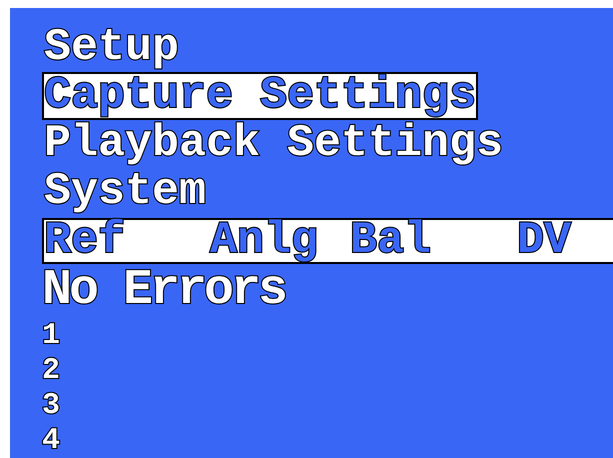  What do you see at coordinates (51, 441) in the screenshot?
I see `channel-number: 4` at bounding box center [51, 441].